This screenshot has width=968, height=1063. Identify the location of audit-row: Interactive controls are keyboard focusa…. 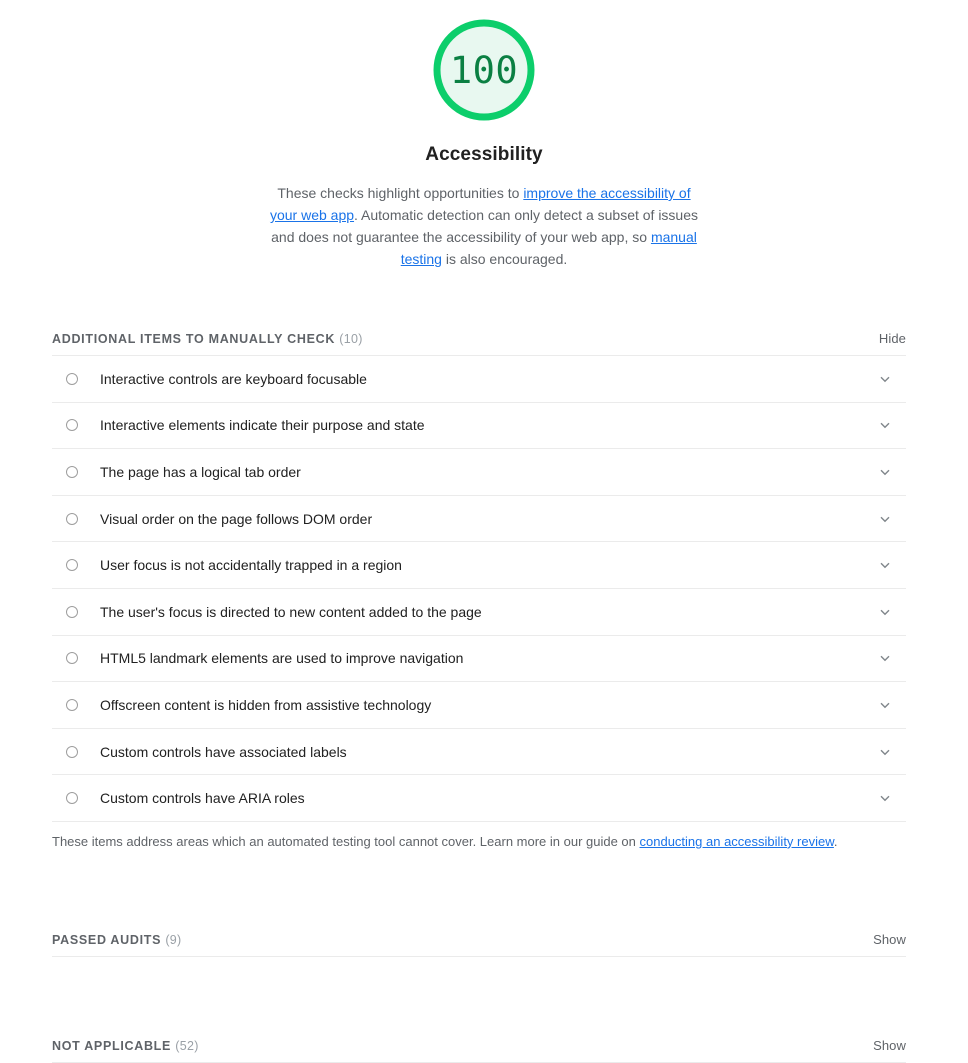
(479, 379).